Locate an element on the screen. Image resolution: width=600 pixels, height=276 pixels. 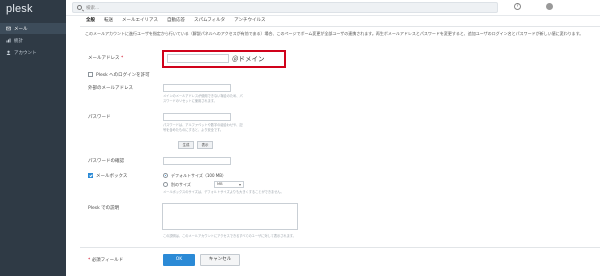
app-logo: plesk is located at coordinates (19, 9).